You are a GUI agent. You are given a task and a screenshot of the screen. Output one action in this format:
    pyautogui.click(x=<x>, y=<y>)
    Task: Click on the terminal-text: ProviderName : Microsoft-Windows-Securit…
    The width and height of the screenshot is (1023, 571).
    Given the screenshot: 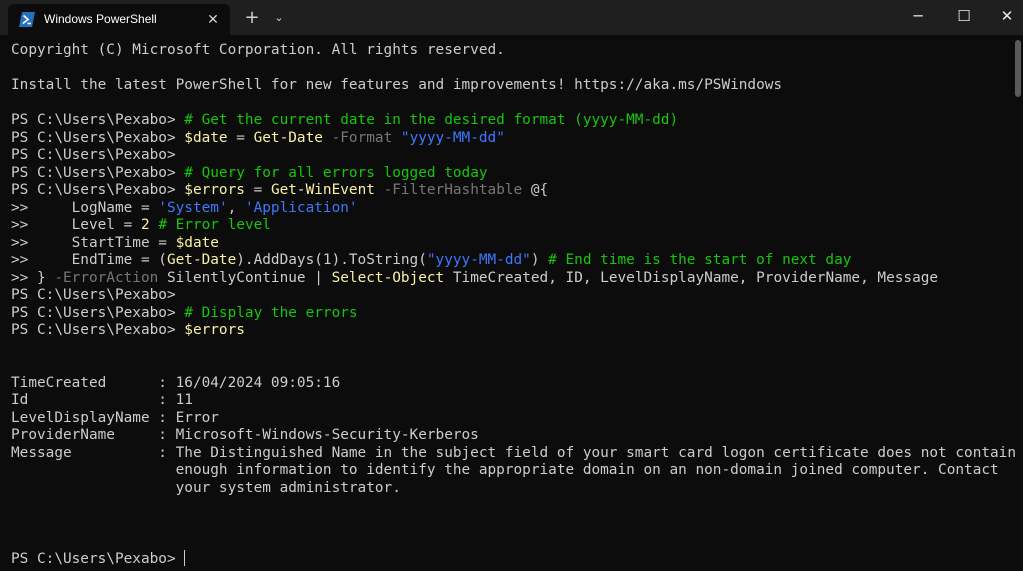 What is the action you would take?
    pyautogui.click(x=245, y=435)
    